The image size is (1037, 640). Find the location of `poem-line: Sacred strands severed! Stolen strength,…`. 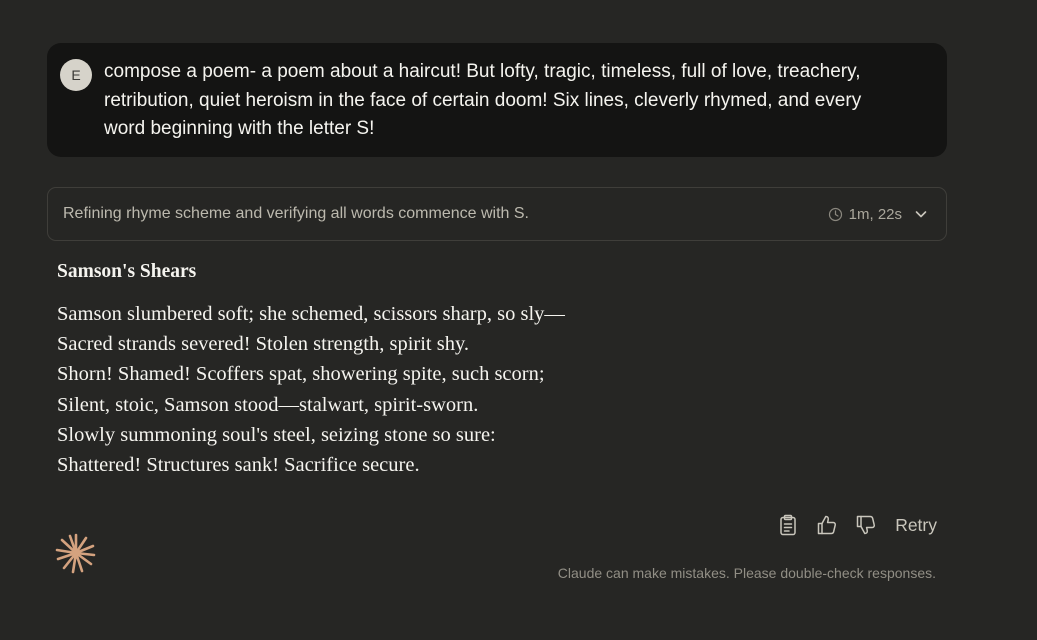

poem-line: Sacred strands severed! Stolen strength,… is located at coordinates (263, 344).